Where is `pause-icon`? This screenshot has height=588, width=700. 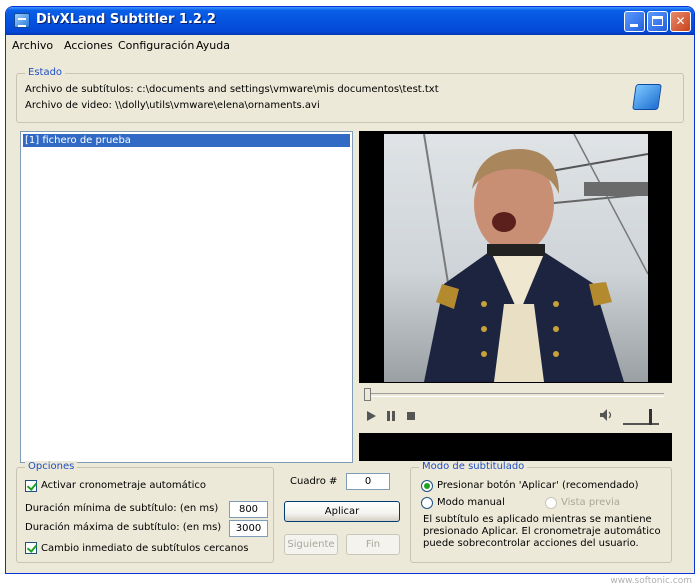
pause-icon is located at coordinates (391, 416).